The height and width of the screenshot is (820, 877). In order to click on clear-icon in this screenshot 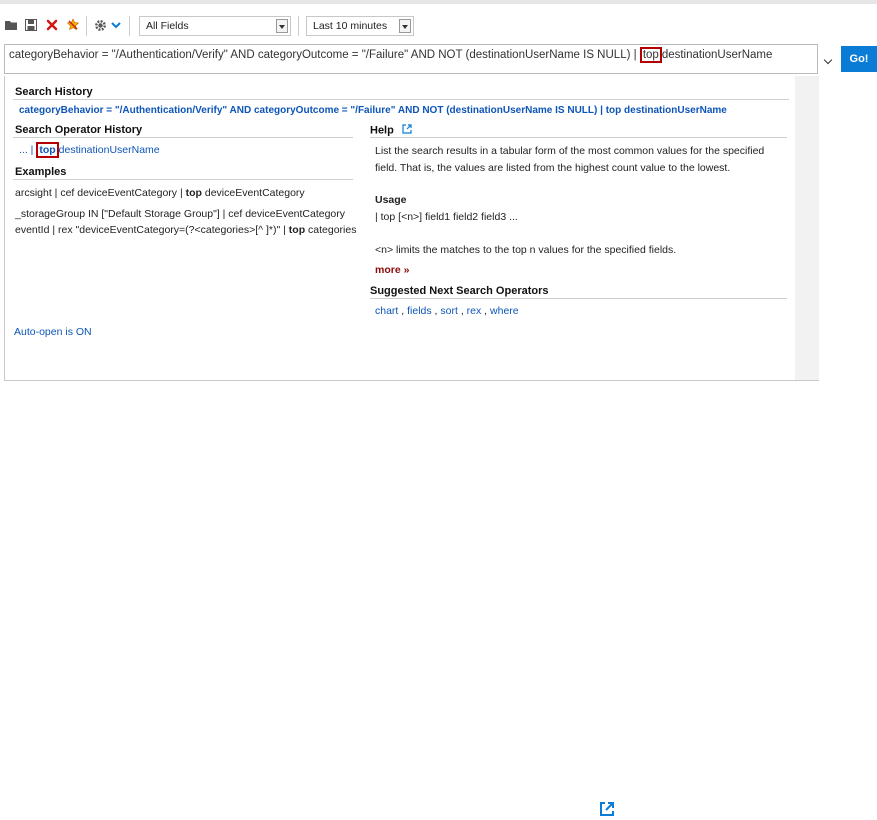, I will do `click(73, 25)`.